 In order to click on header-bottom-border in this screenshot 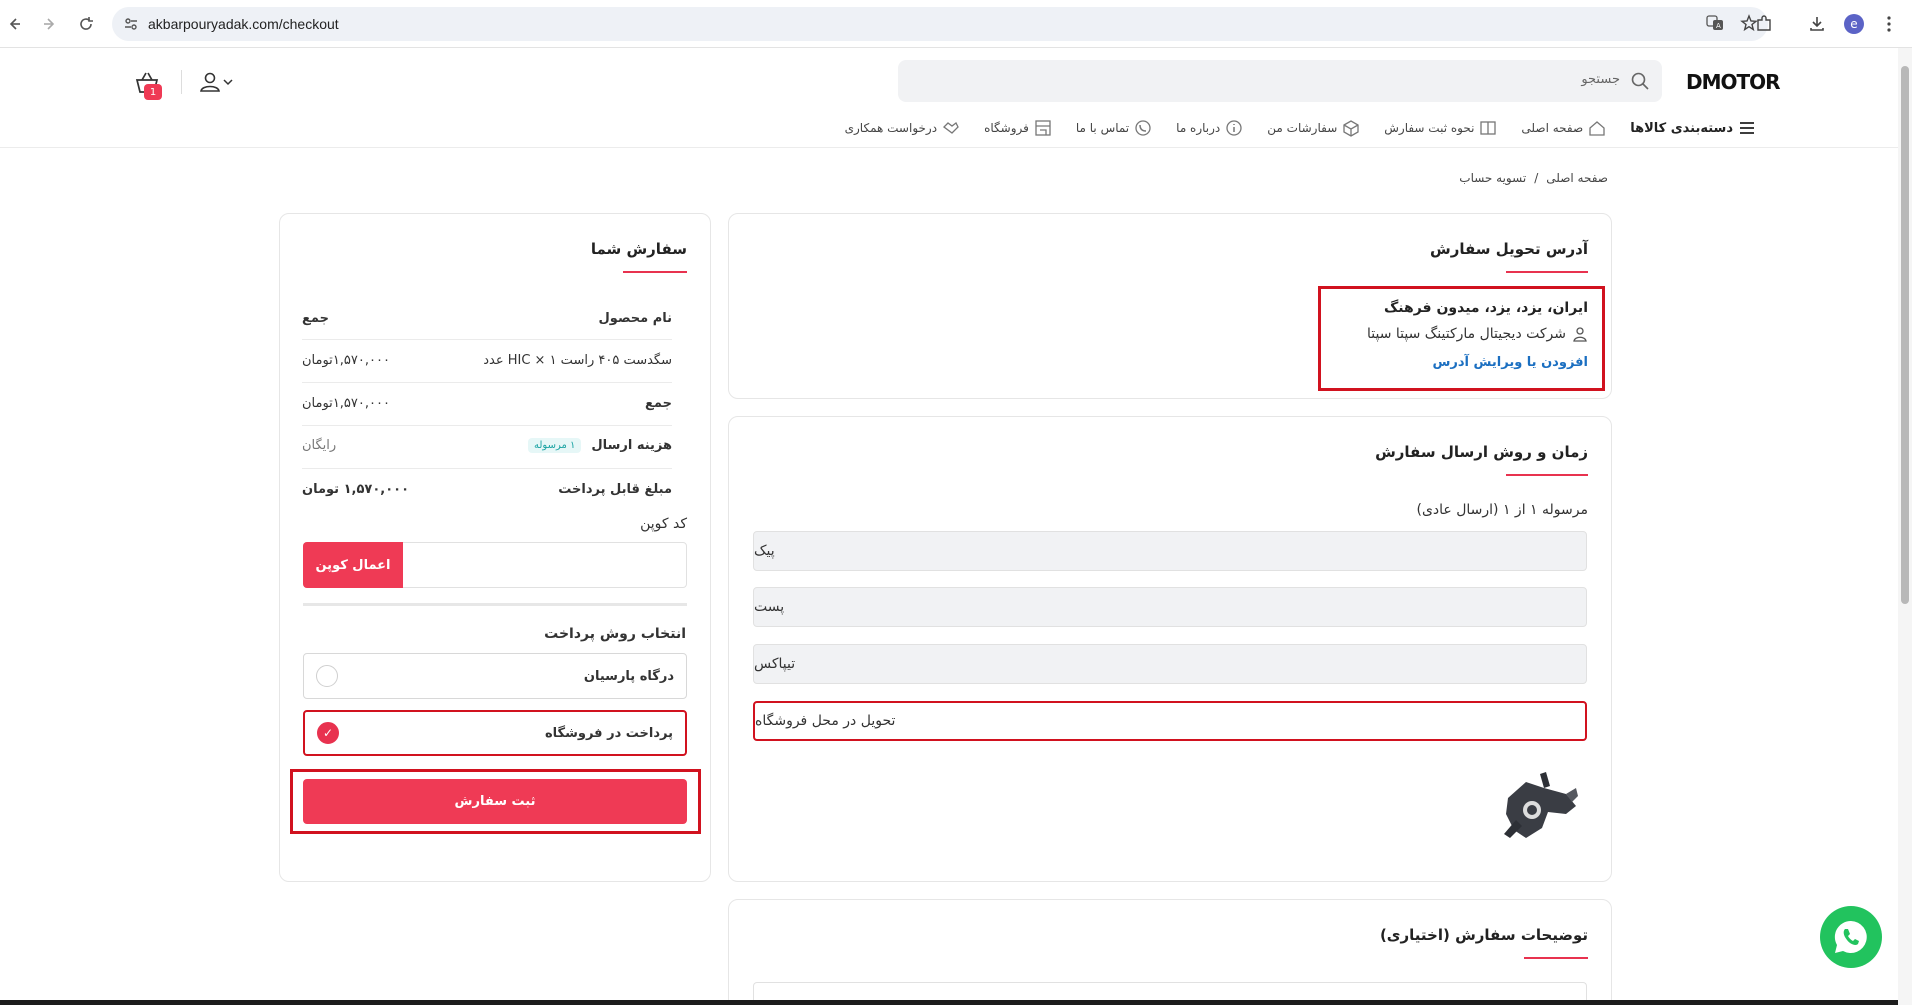, I will do `click(950, 147)`.